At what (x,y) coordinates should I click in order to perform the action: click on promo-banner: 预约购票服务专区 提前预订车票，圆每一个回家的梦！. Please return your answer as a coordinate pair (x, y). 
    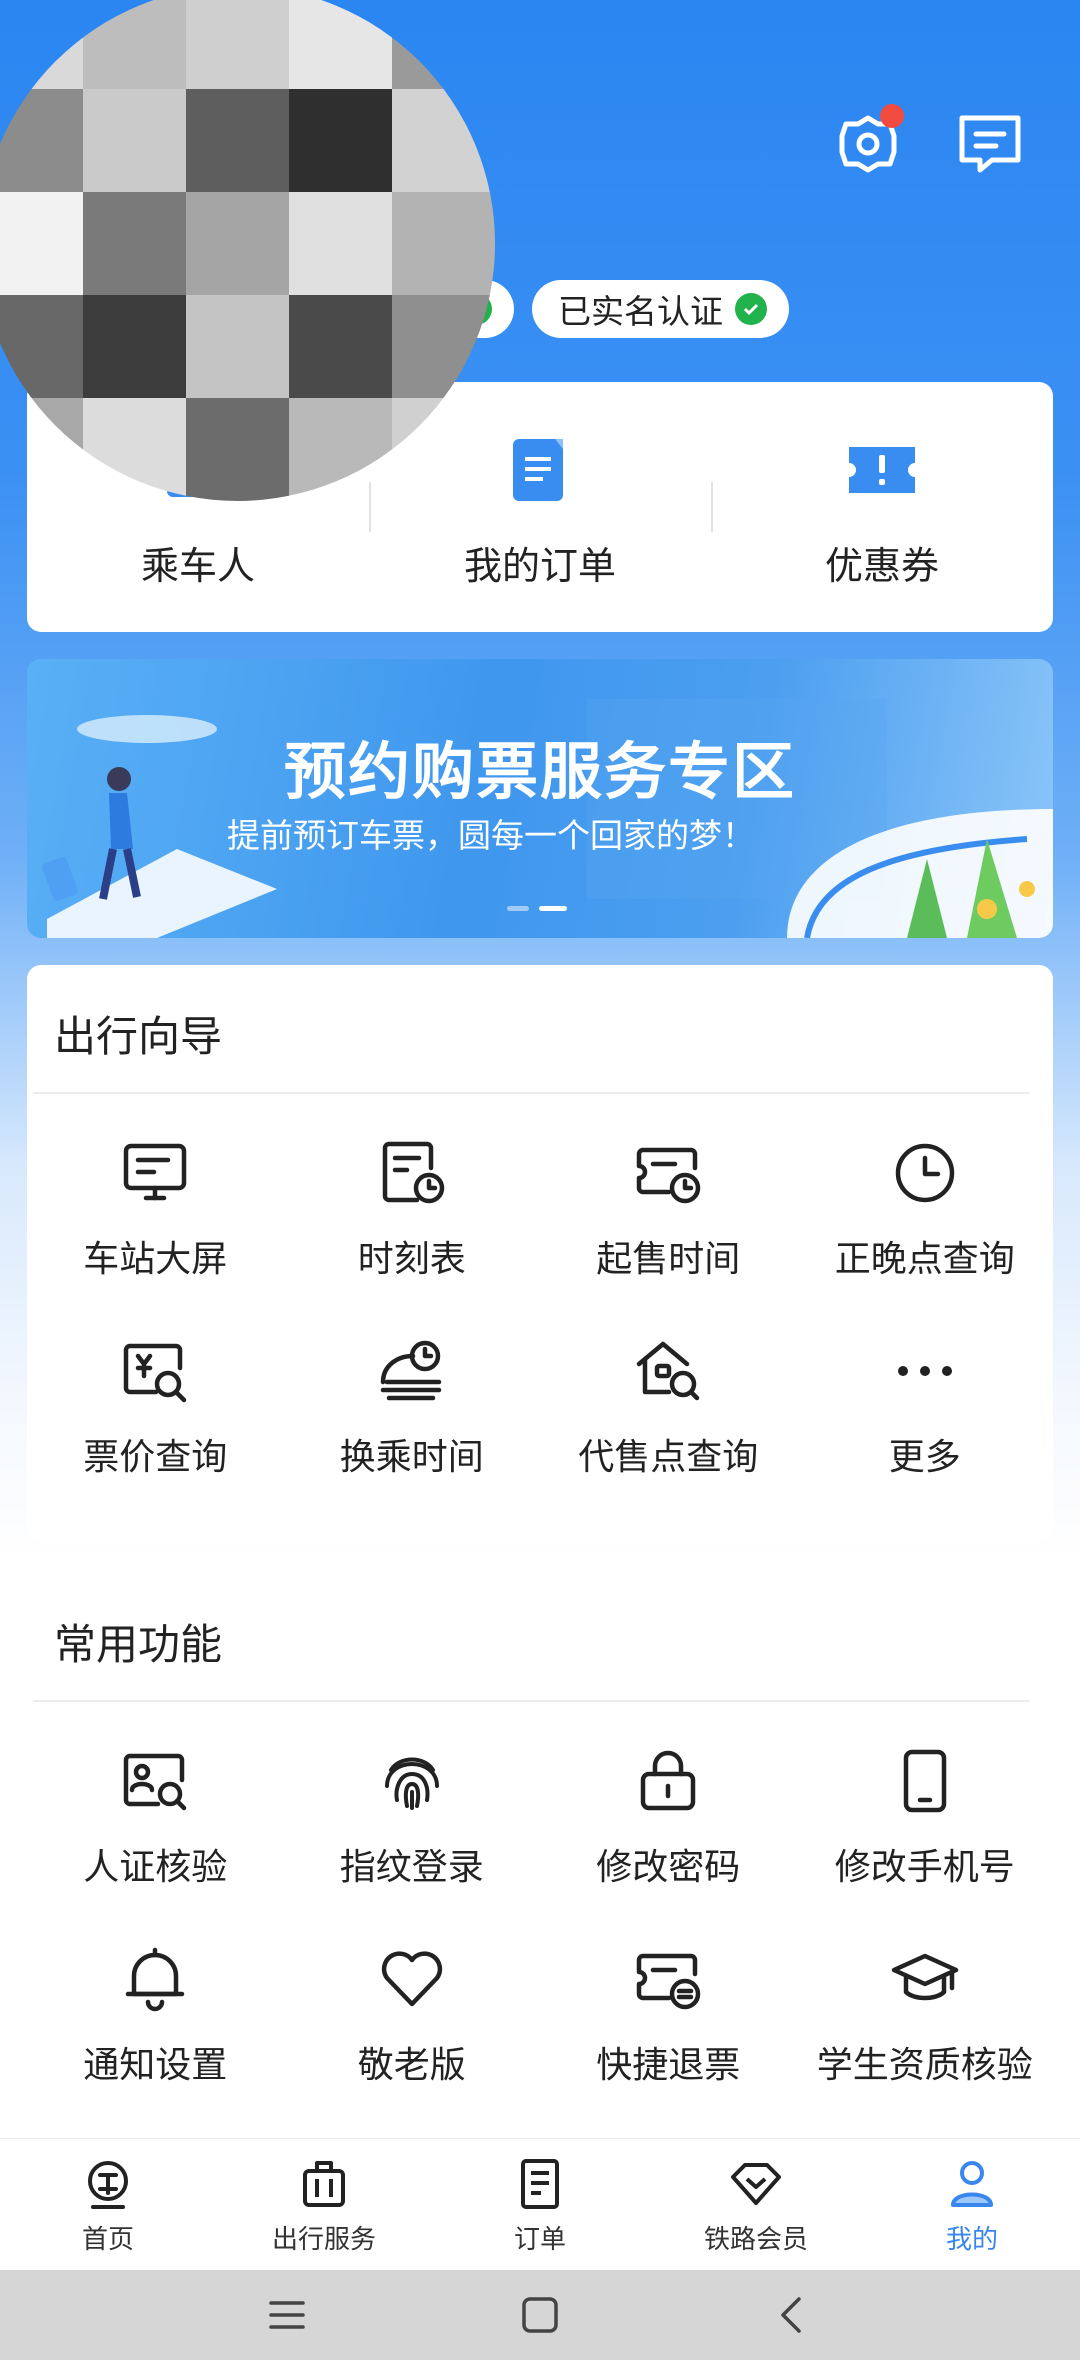
    Looking at the image, I should click on (540, 798).